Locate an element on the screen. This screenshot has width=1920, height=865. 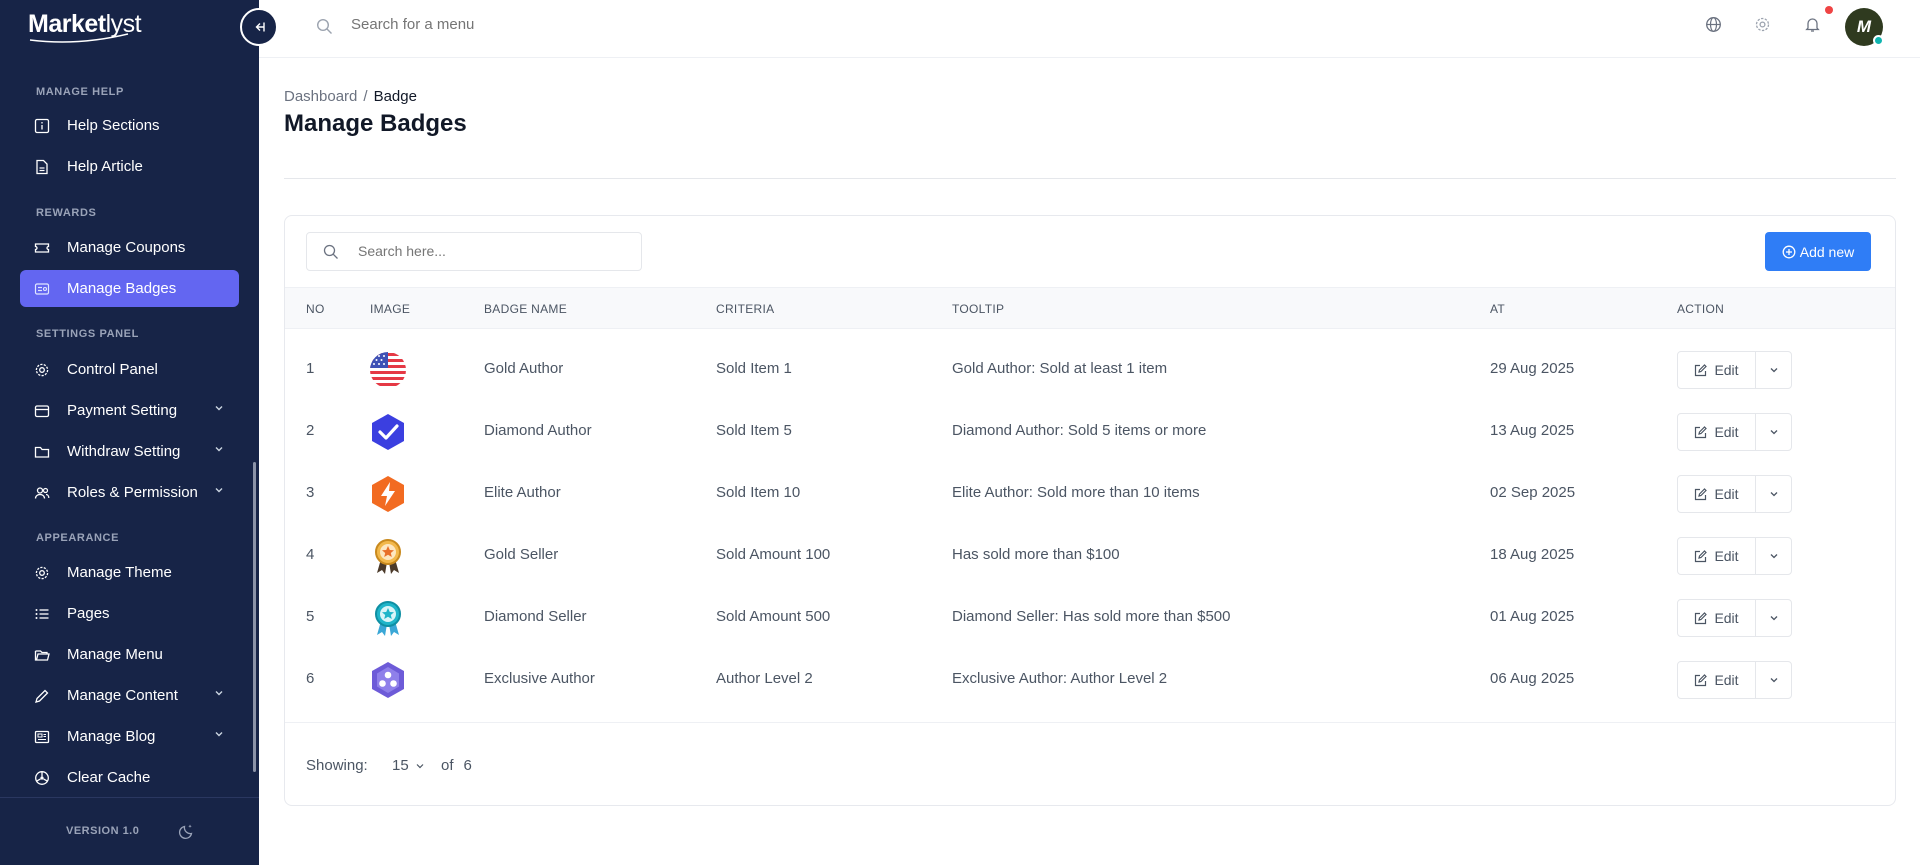
online-status-dot is located at coordinates (1878, 40).